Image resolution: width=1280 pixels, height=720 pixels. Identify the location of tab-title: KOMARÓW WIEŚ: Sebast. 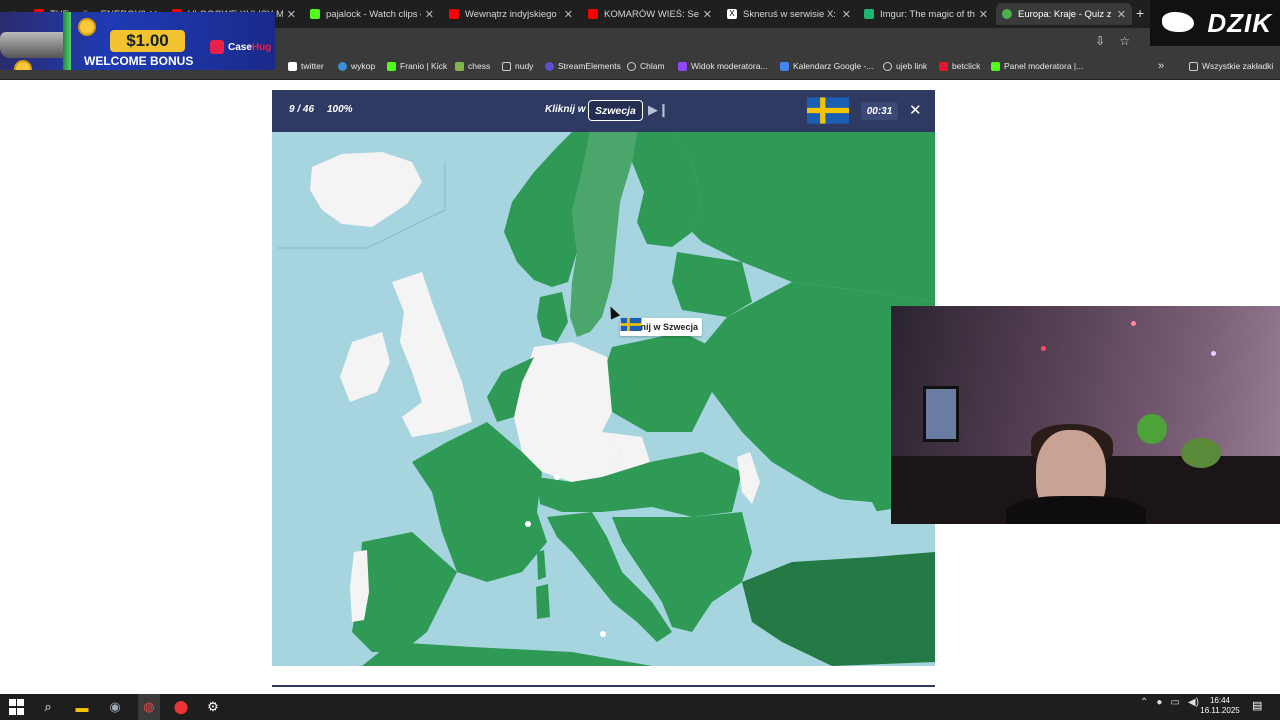
(651, 14).